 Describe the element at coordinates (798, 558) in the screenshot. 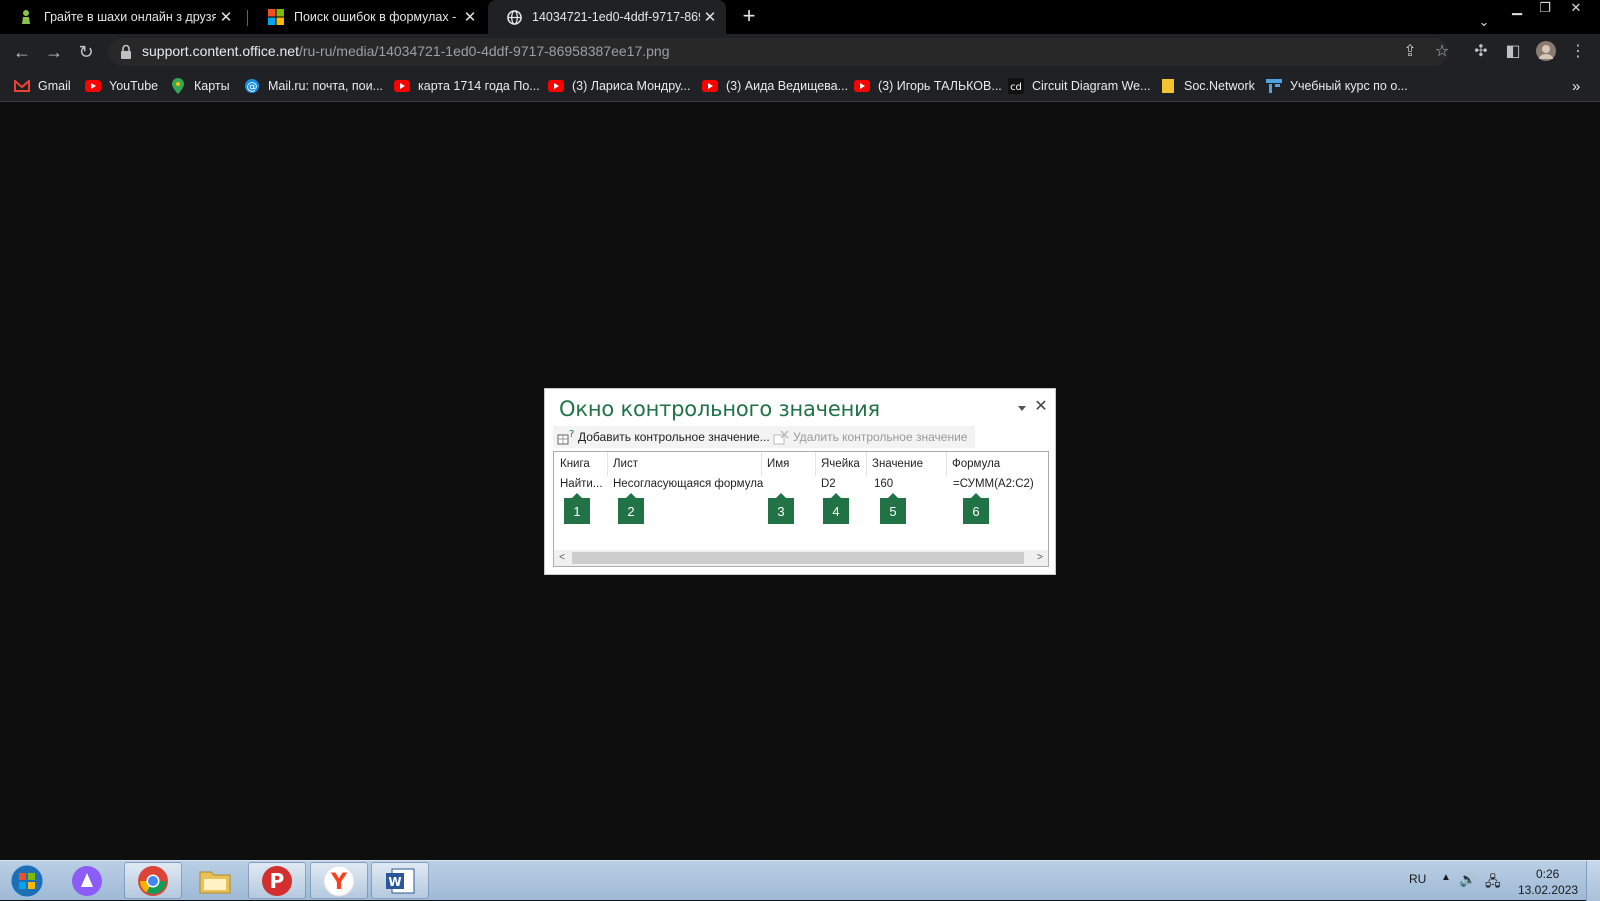

I see `scroll-thumb` at that location.